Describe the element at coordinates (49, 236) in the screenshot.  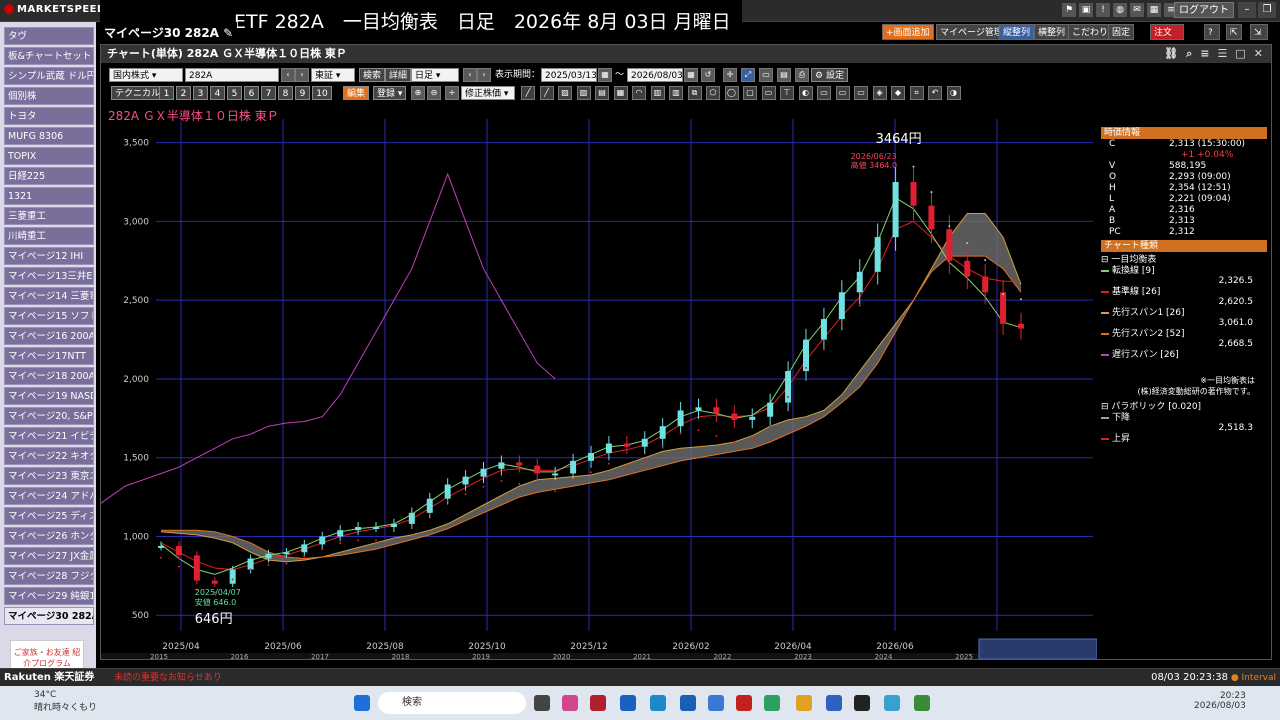
I see `sidebar-item: 川崎重工` at that location.